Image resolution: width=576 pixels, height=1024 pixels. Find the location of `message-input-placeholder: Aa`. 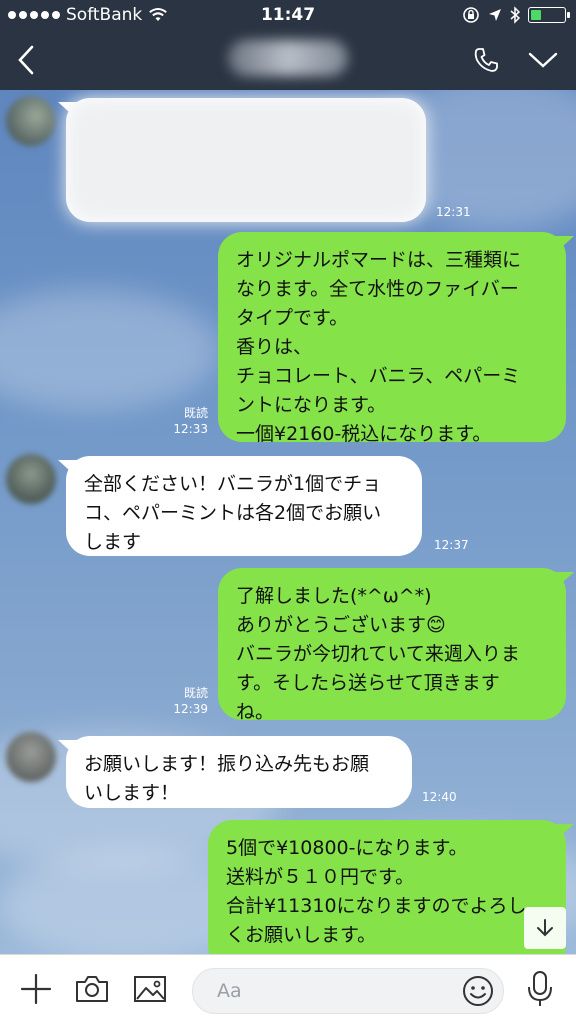

message-input-placeholder: Aa is located at coordinates (229, 991).